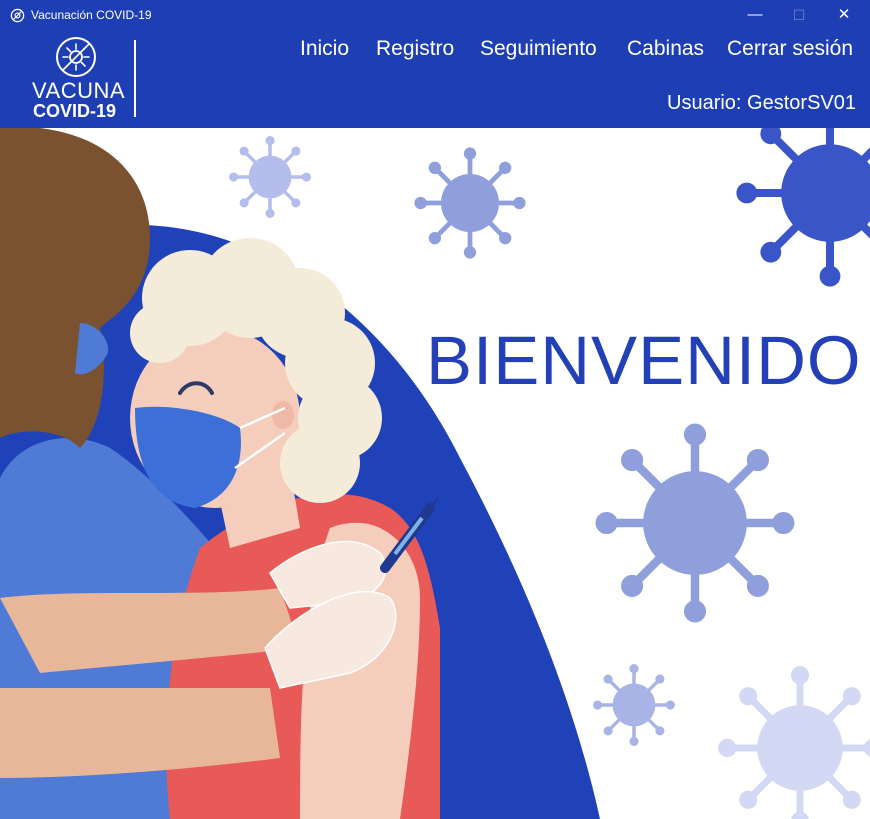  What do you see at coordinates (790, 49) in the screenshot?
I see `nav-cerrar-sesion: Cerrar sesión` at bounding box center [790, 49].